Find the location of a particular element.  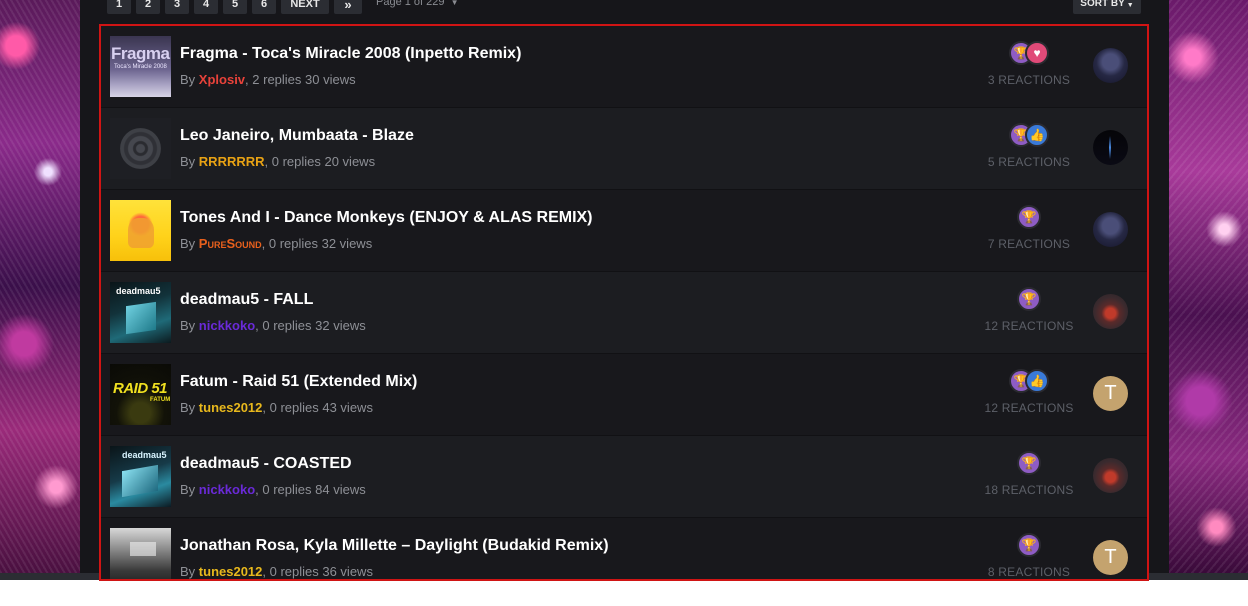

topic-stats: , 0 replies 43 views is located at coordinates (317, 407).